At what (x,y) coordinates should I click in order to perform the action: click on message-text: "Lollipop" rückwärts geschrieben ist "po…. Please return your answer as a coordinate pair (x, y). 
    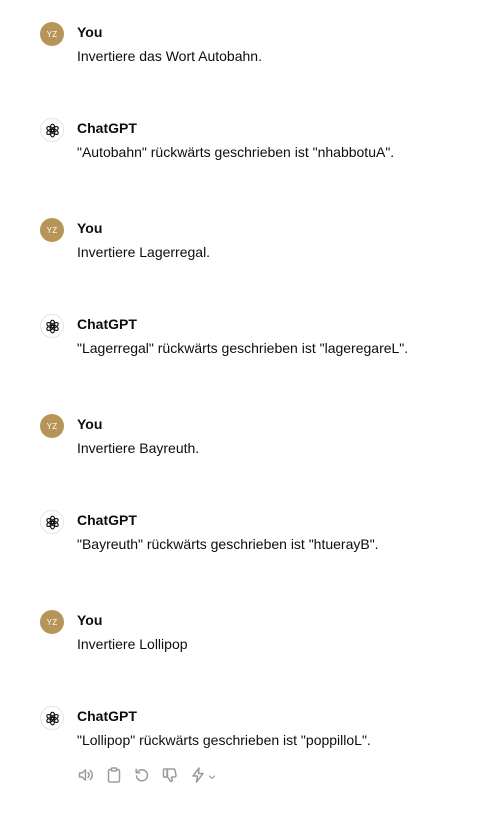
    Looking at the image, I should click on (224, 740).